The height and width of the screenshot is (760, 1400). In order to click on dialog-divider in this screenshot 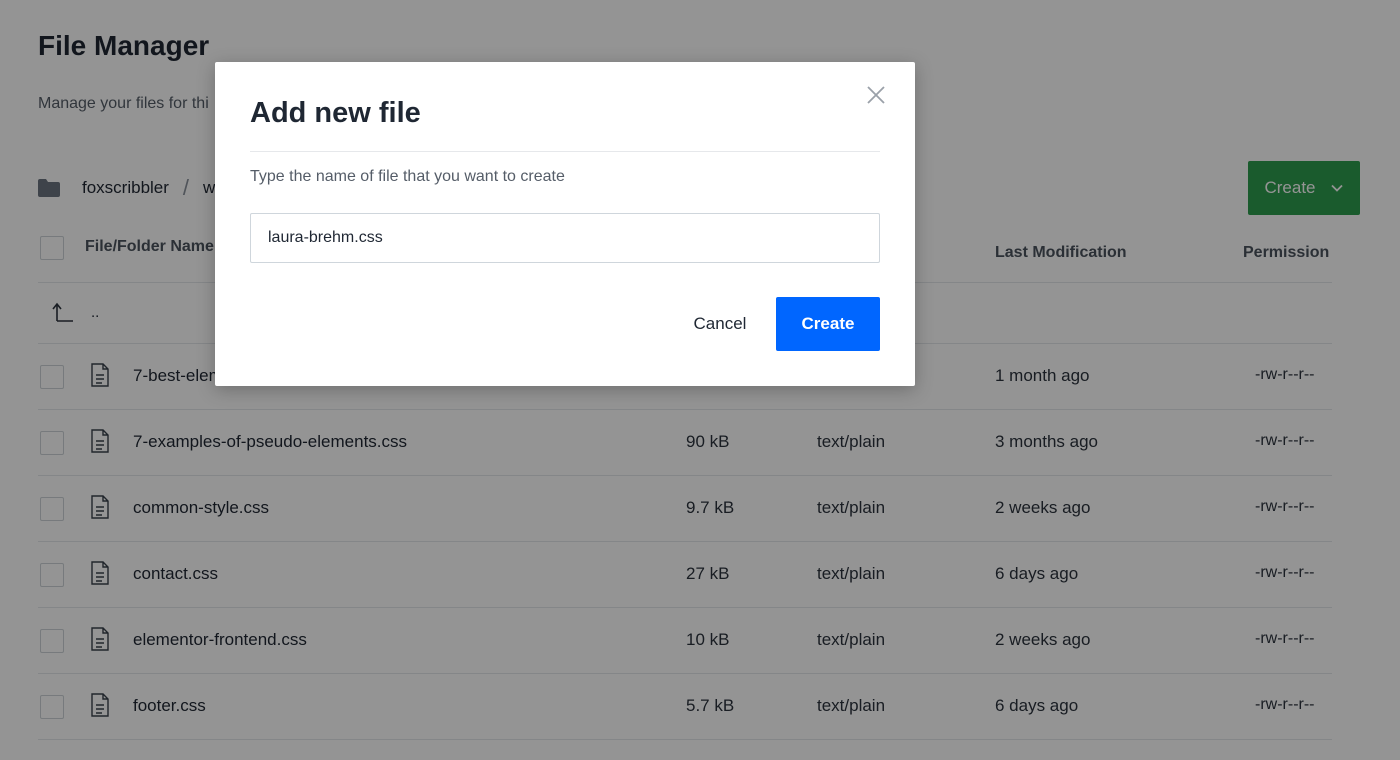, I will do `click(565, 151)`.